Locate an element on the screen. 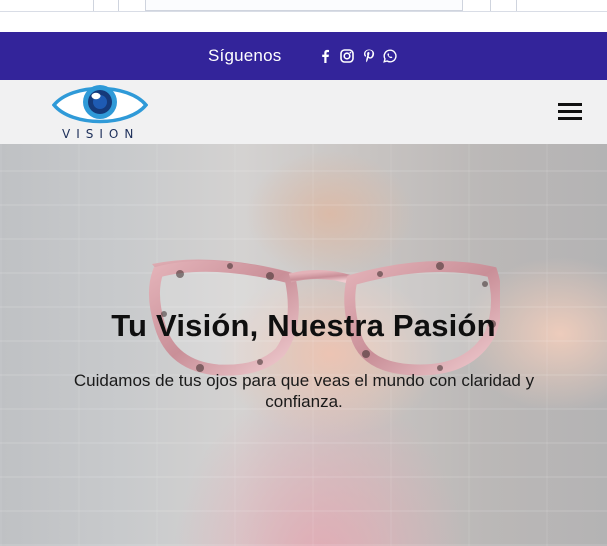 This screenshot has height=546, width=607. logo-text: VISION is located at coordinates (101, 134).